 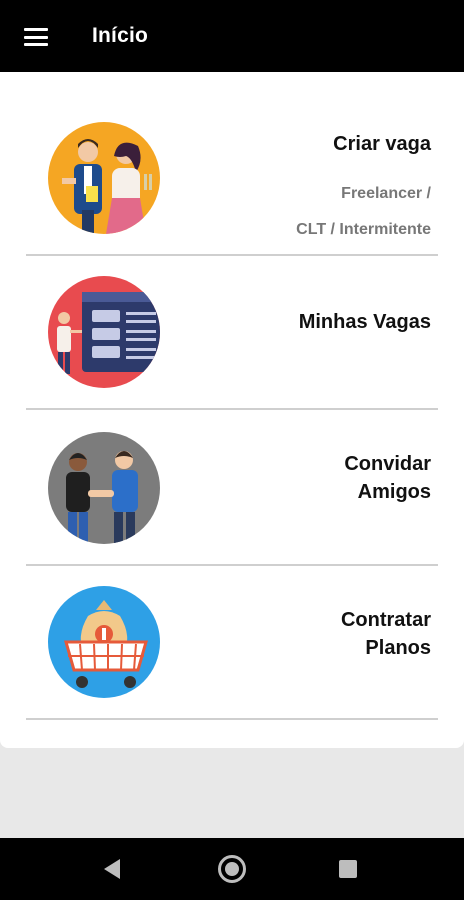 I want to click on label-line-1: Convidar, so click(x=387, y=464).